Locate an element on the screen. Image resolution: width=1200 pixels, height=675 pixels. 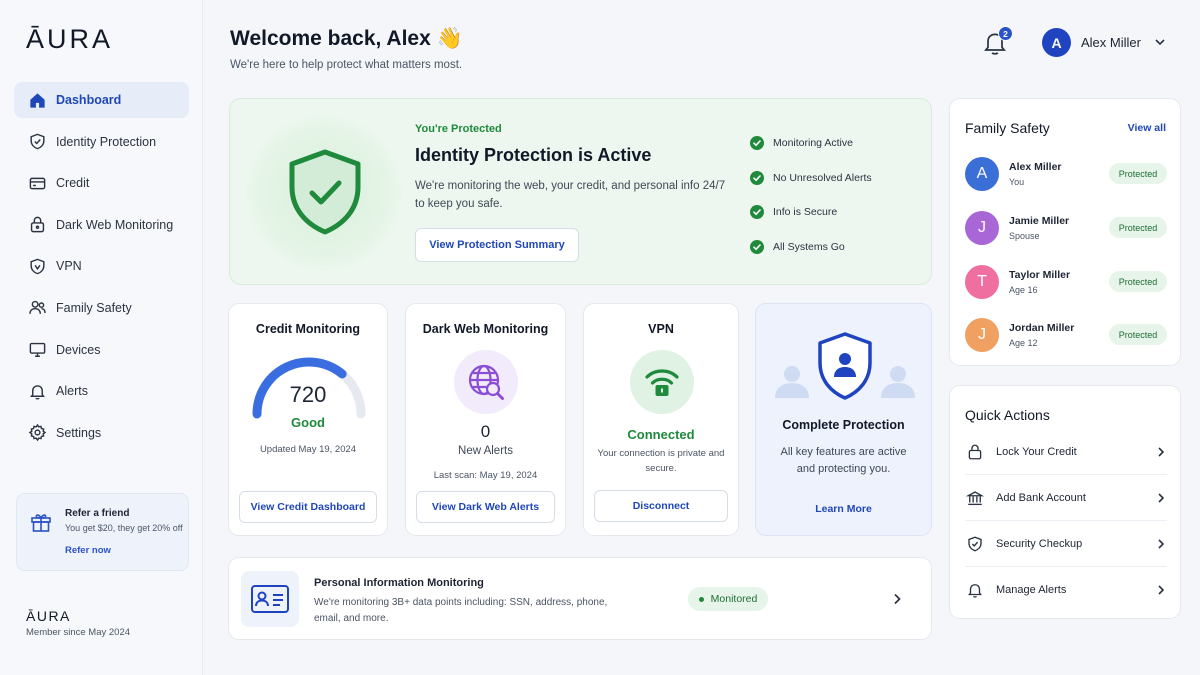
credit-score: 720 is located at coordinates (308, 394).